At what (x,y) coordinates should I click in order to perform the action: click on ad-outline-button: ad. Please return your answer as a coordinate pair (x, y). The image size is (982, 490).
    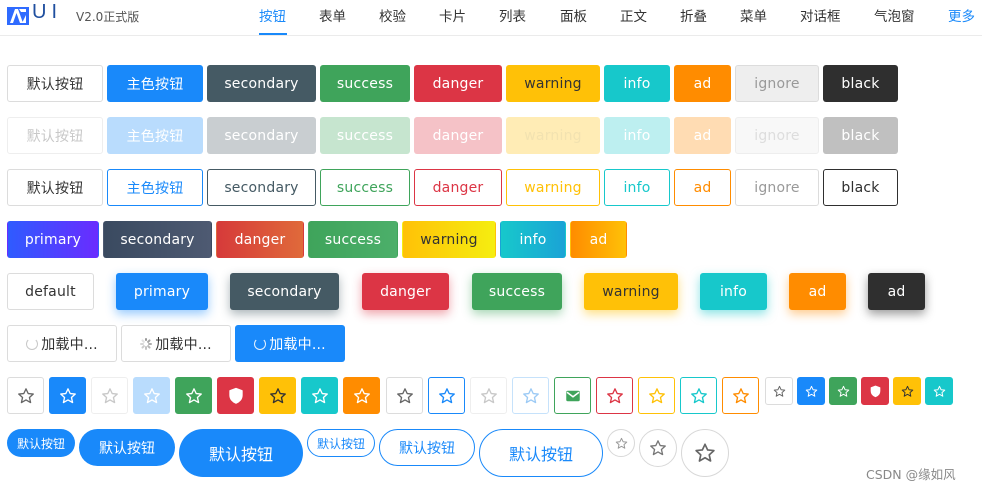
    Looking at the image, I should click on (702, 187).